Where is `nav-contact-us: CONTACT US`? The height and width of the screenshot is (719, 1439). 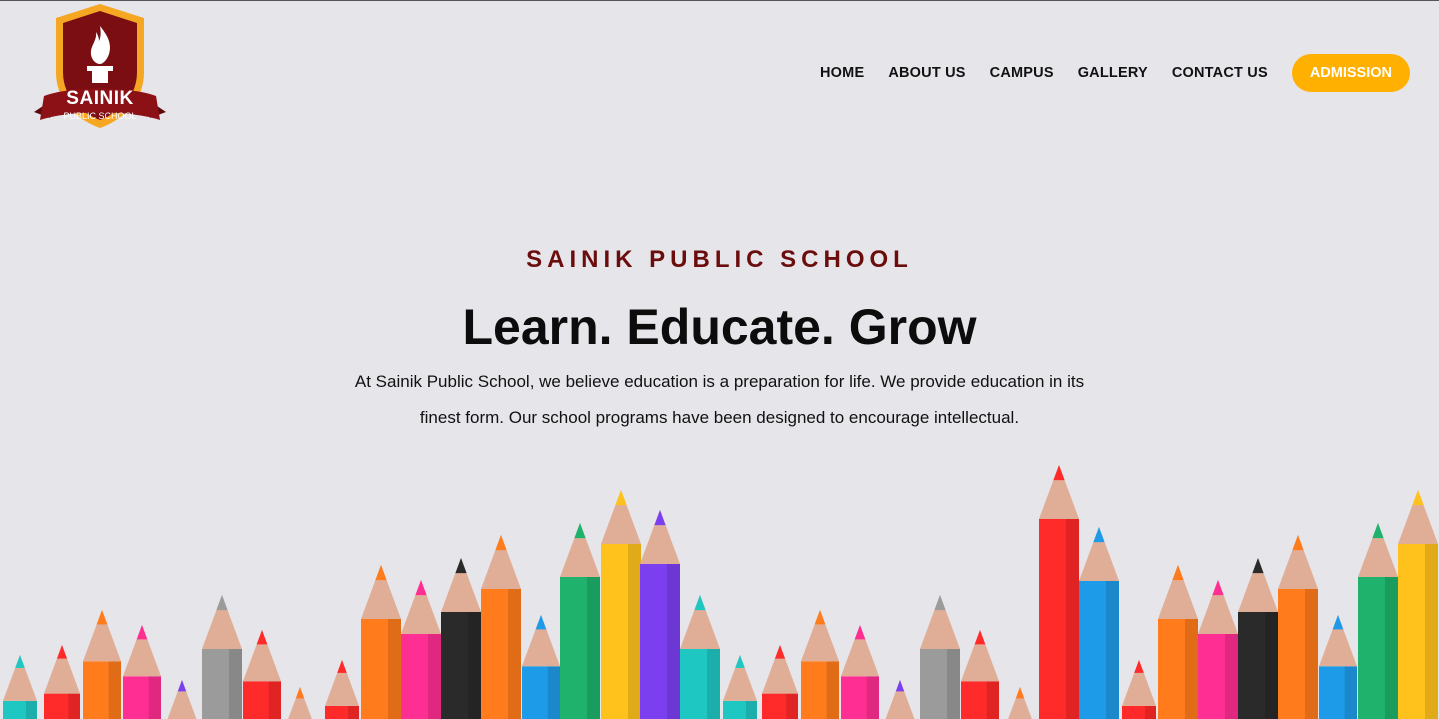 nav-contact-us: CONTACT US is located at coordinates (1220, 73).